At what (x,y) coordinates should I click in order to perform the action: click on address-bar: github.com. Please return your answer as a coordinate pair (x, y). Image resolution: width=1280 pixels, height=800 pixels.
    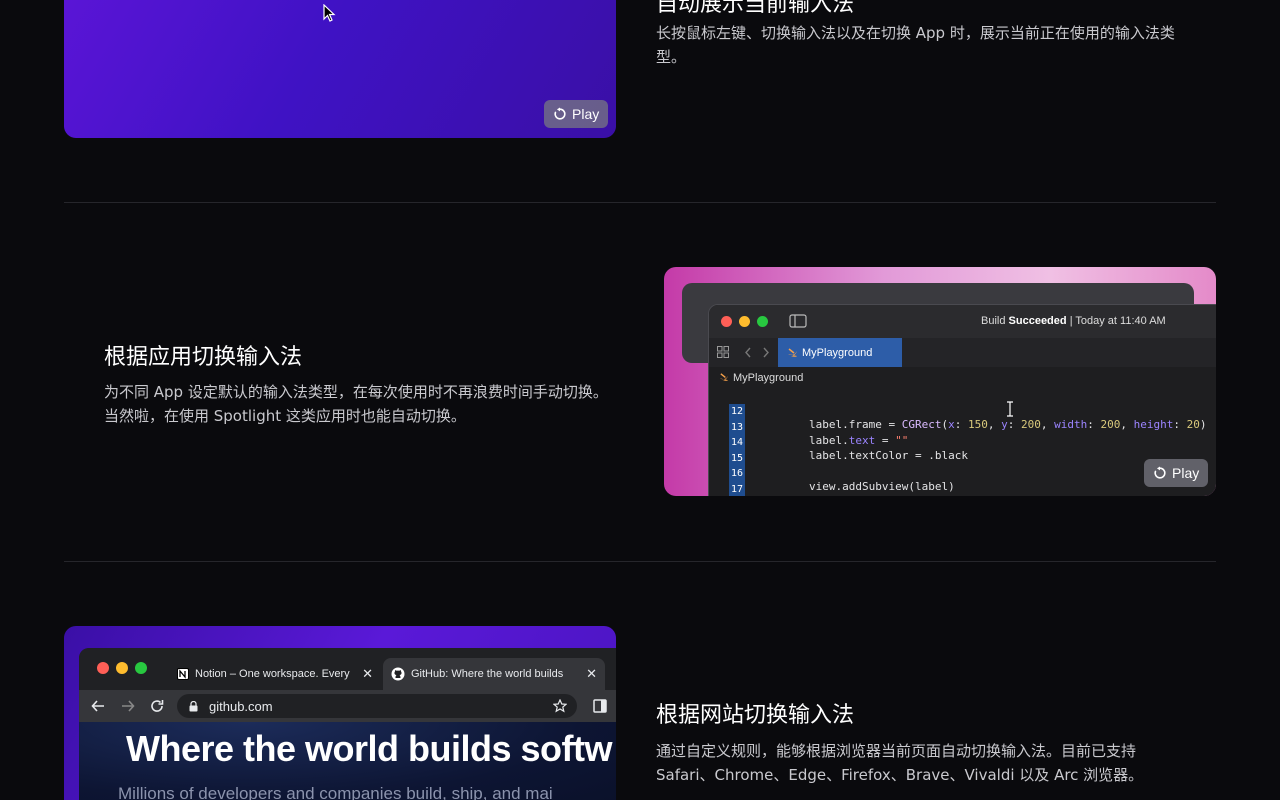
    Looking at the image, I should click on (377, 706).